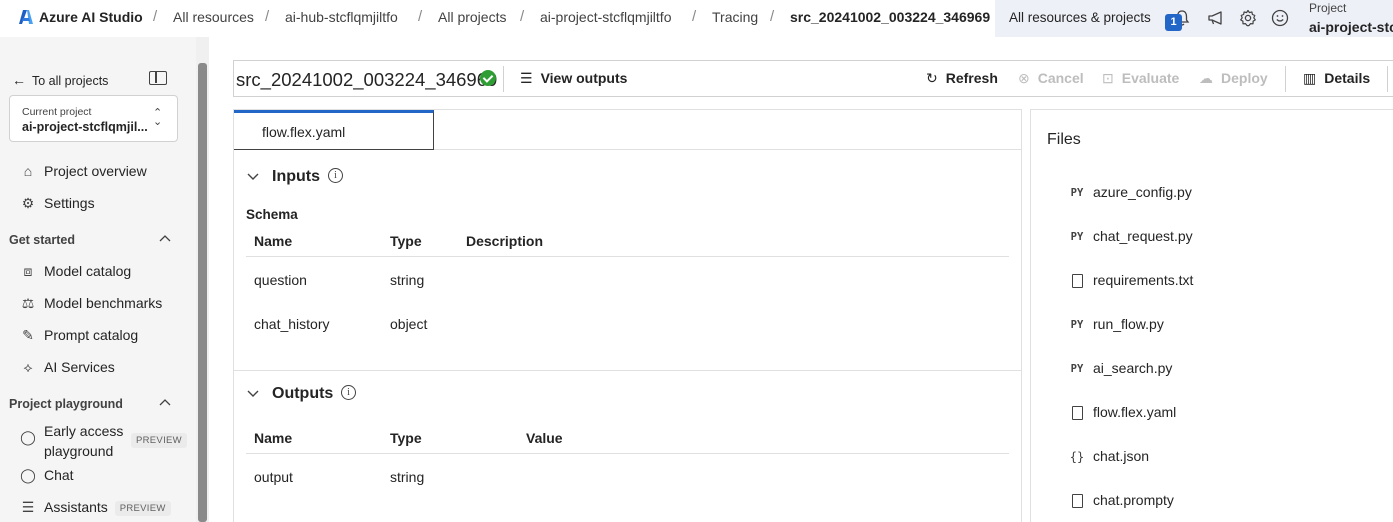 The height and width of the screenshot is (522, 1393). I want to click on breadcrumb-project: ai-project-stcflqmjiltfo, so click(605, 17).